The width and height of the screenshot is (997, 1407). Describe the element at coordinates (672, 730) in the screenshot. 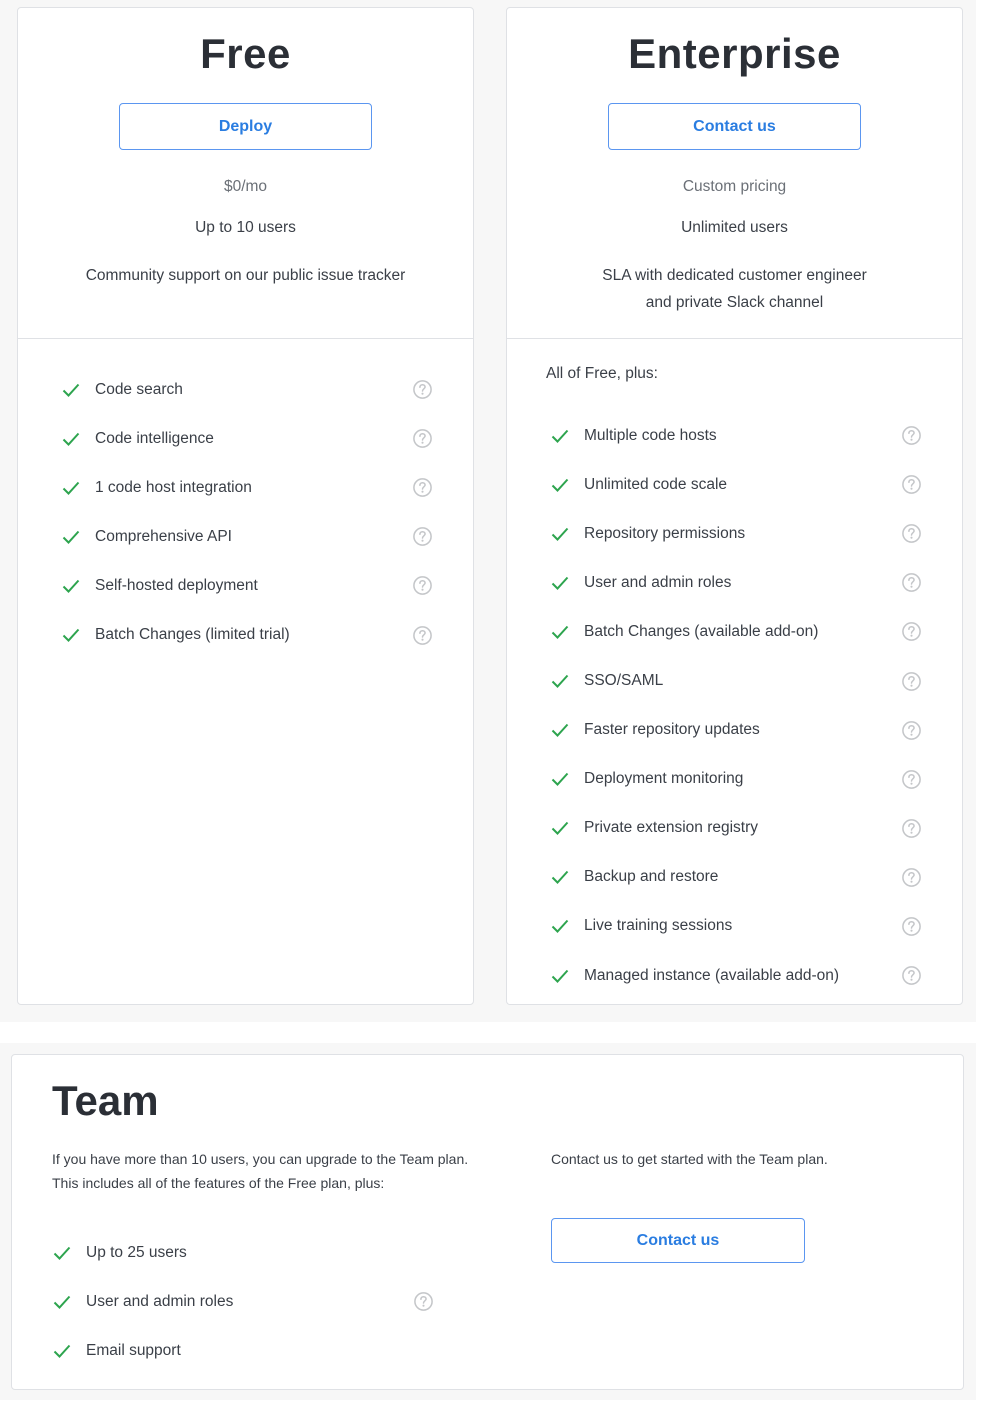

I see `feature-label: Faster repository updates` at that location.